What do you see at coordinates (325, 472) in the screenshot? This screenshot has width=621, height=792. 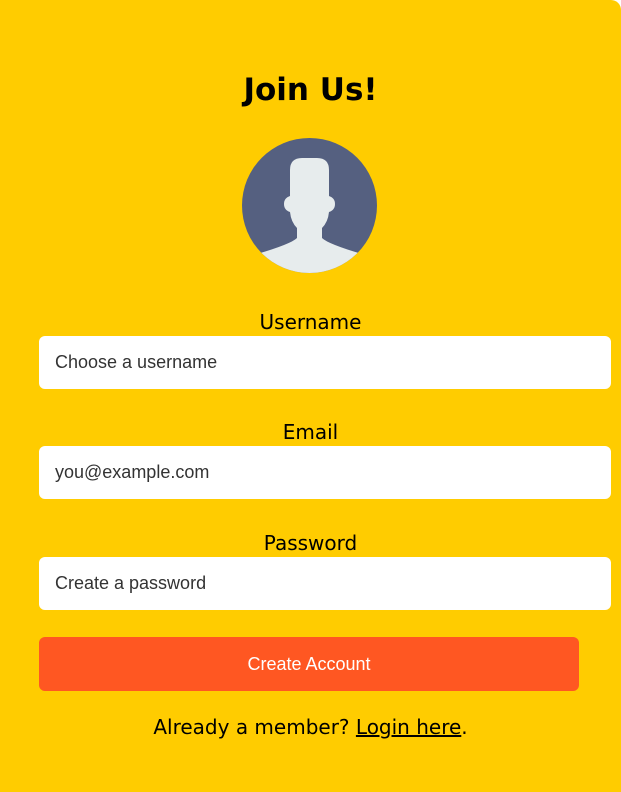 I see `email-input` at bounding box center [325, 472].